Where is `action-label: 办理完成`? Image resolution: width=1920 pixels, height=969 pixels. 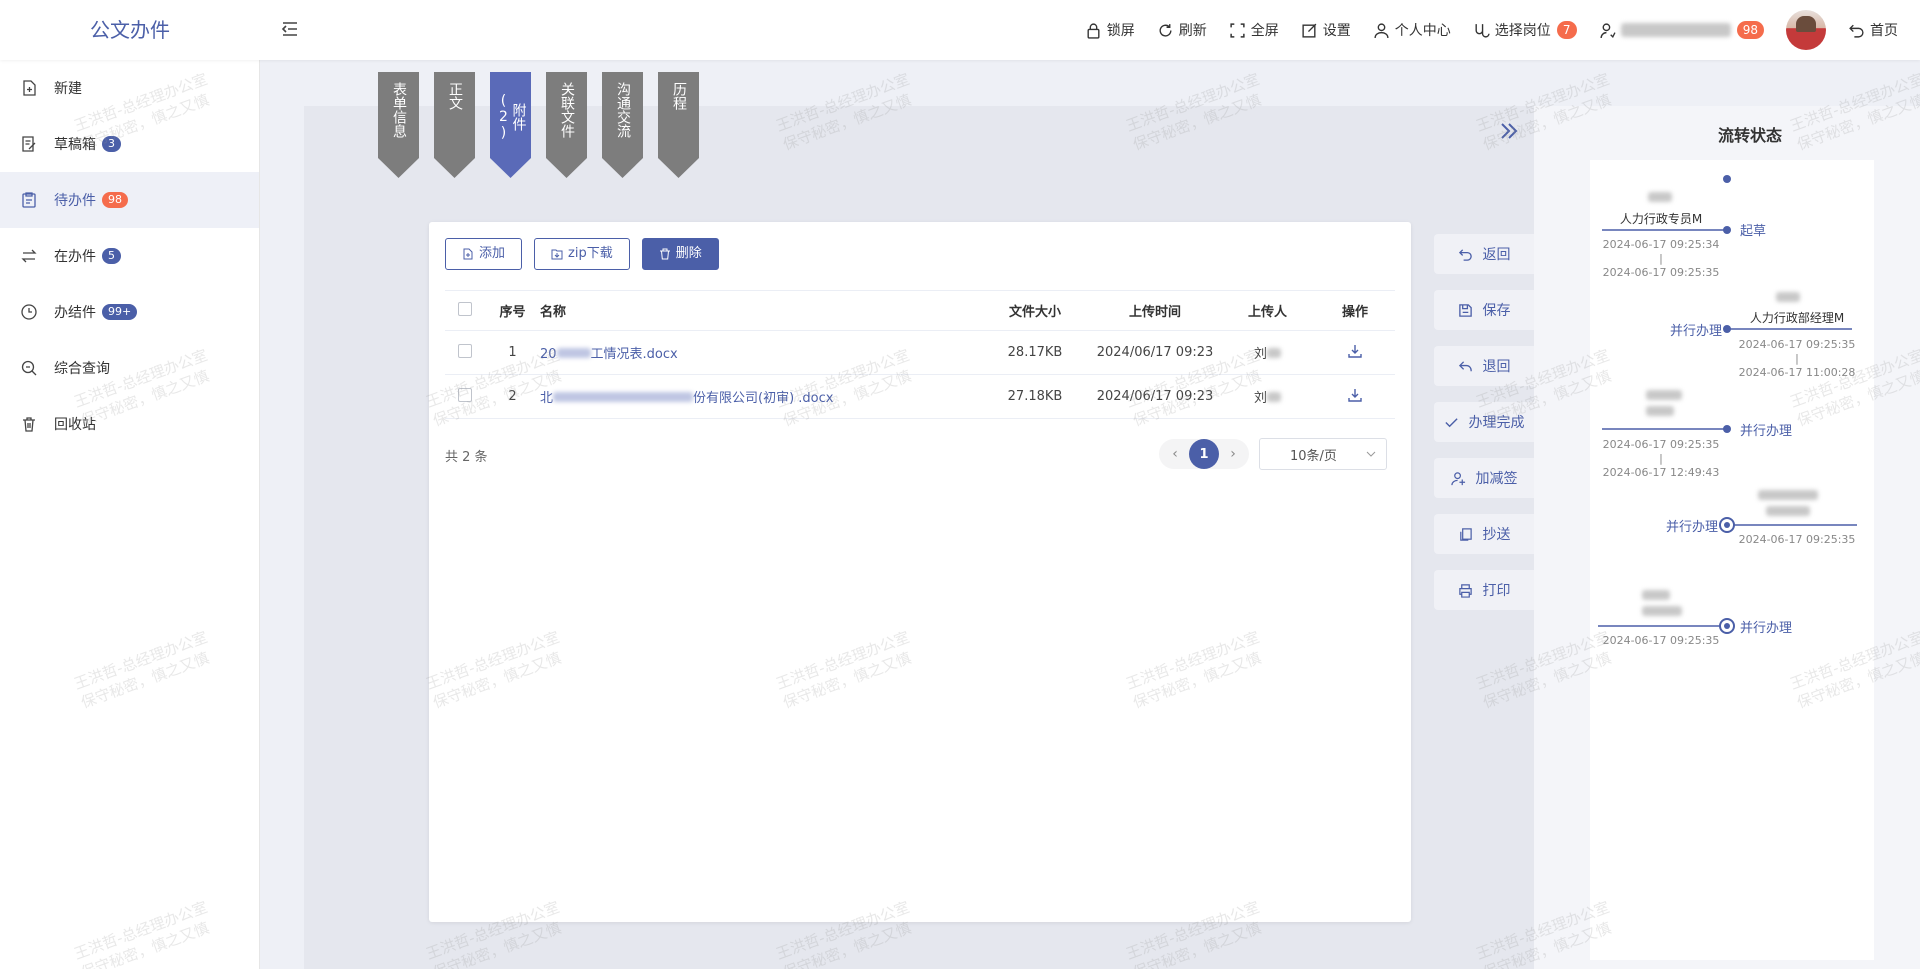 action-label: 办理完成 is located at coordinates (1496, 423).